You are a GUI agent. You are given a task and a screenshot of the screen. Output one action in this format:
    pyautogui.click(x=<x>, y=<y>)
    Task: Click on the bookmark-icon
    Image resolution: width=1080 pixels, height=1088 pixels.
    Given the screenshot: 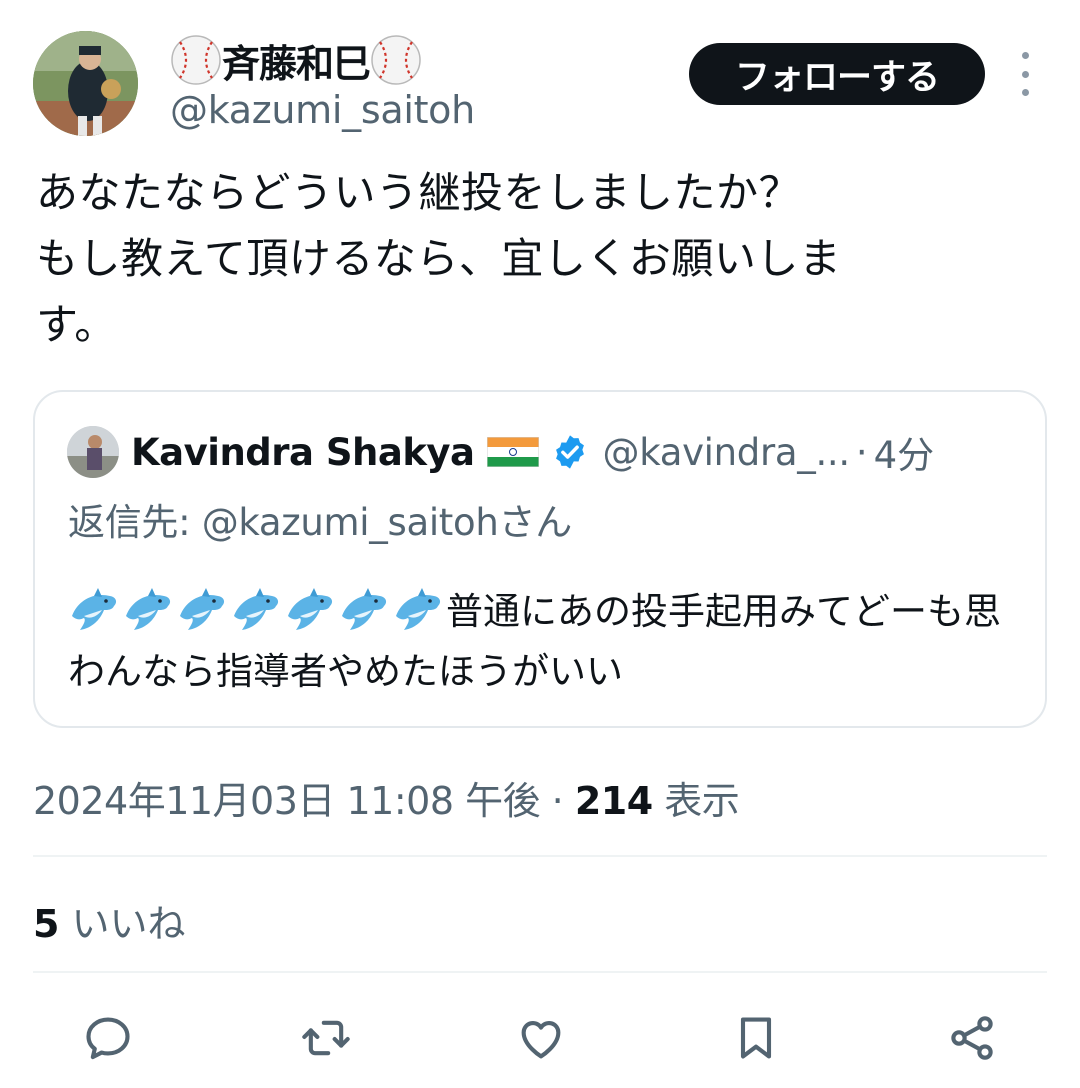 What is the action you would take?
    pyautogui.click(x=756, y=1038)
    